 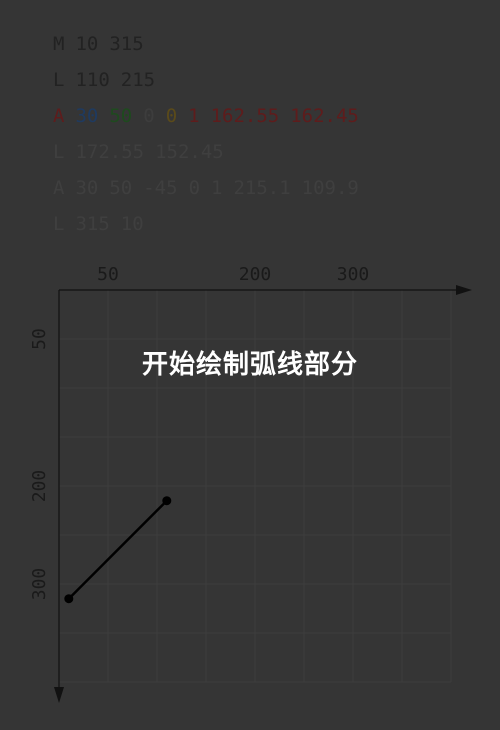 I want to click on x-axis-arrow-icon, so click(x=464, y=290).